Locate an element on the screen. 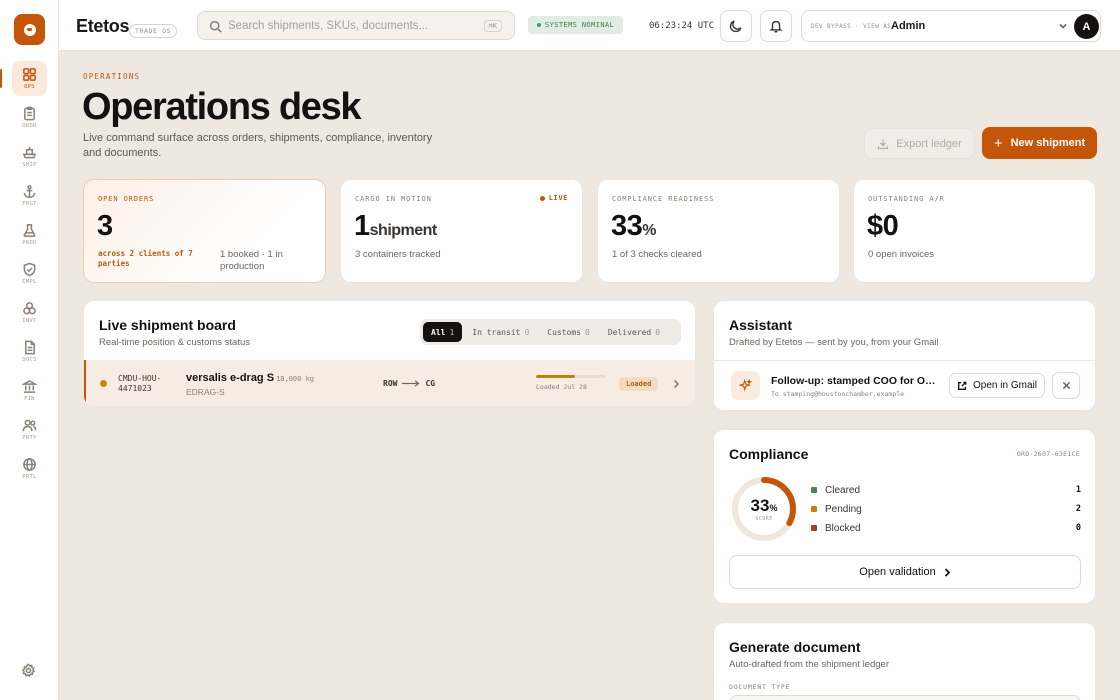 The height and width of the screenshot is (700, 1120). live-badge: LIVE is located at coordinates (553, 198).